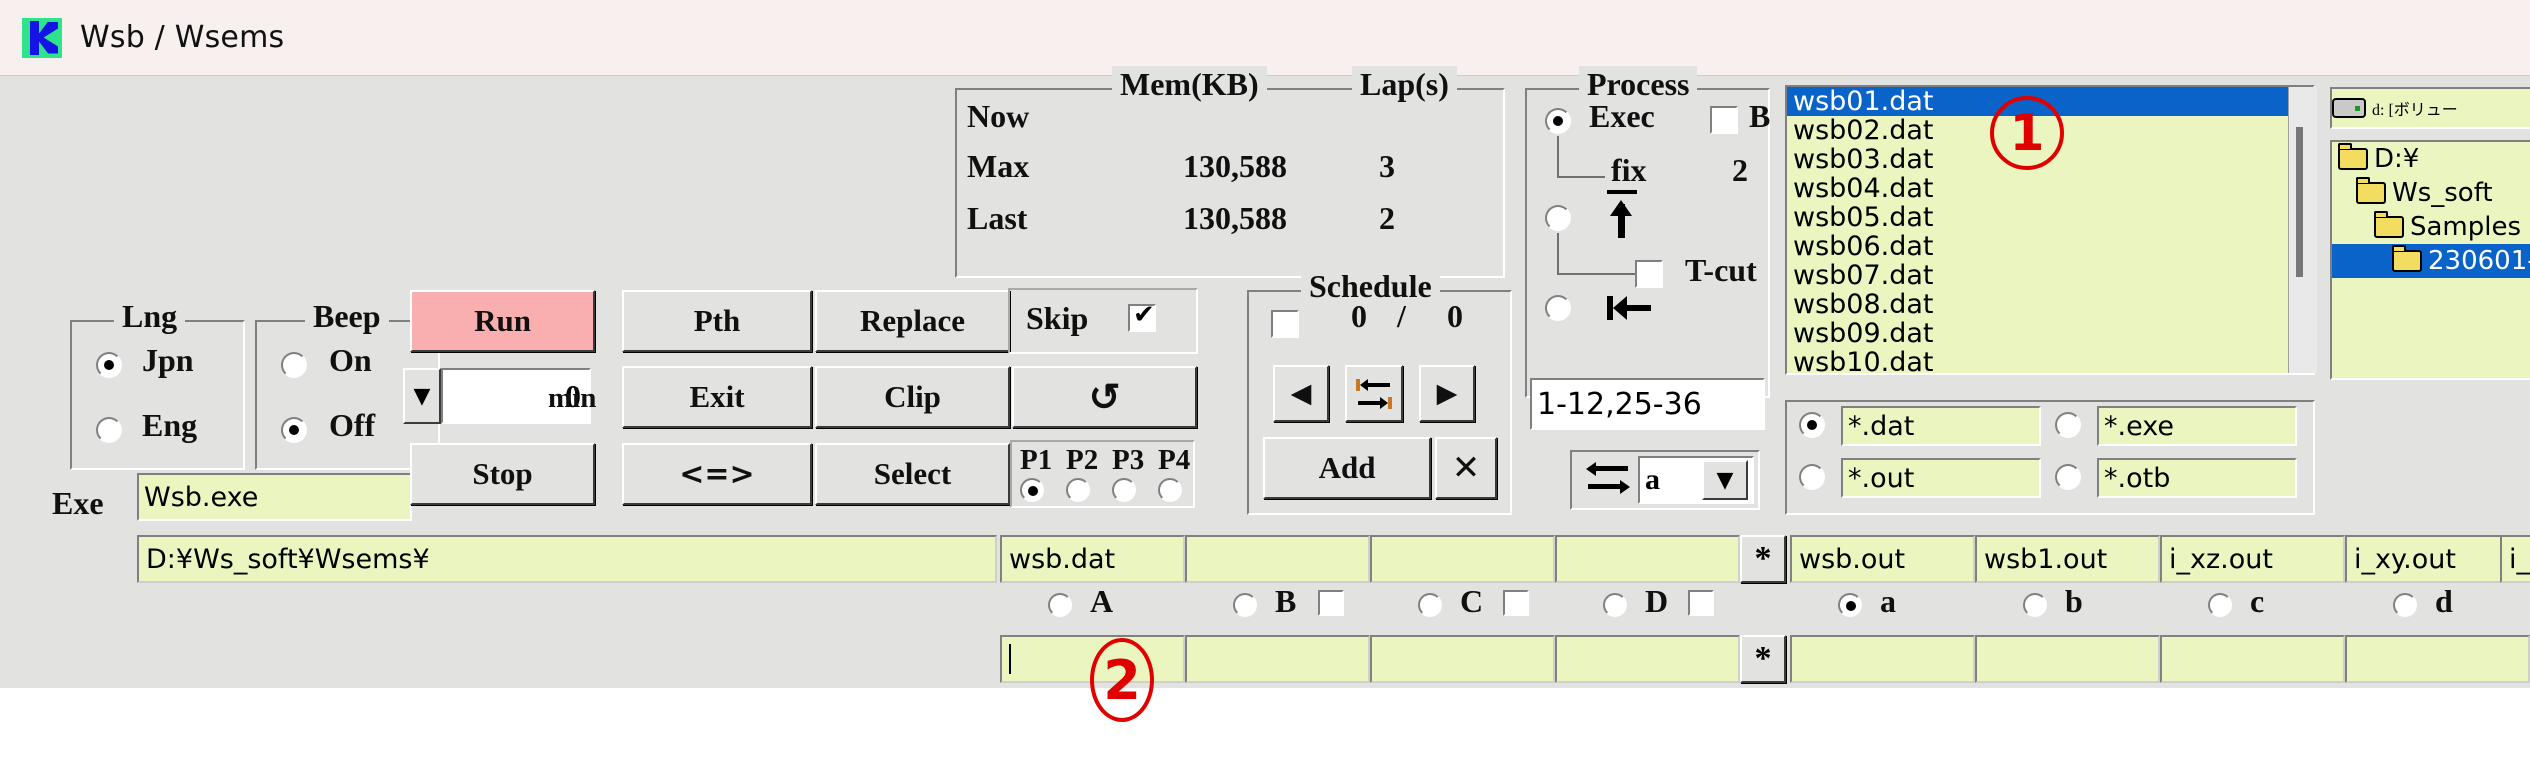 The image size is (2530, 771). What do you see at coordinates (1430, 605) in the screenshot?
I see `radio-input-c` at bounding box center [1430, 605].